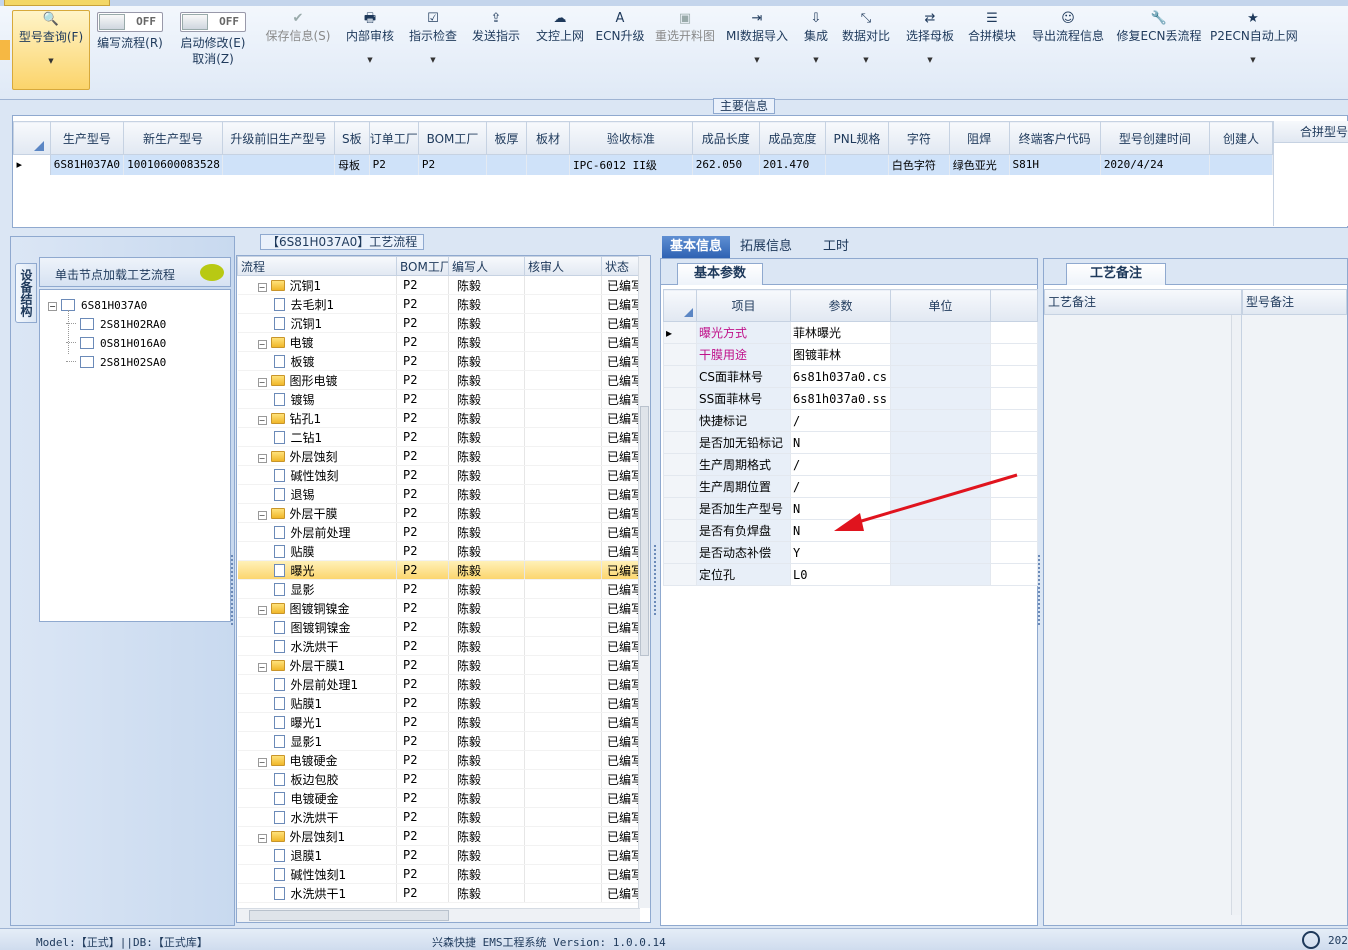 This screenshot has height=950, width=1348. I want to click on flow-step-cell: 水洗烘干1, so click(317, 893).